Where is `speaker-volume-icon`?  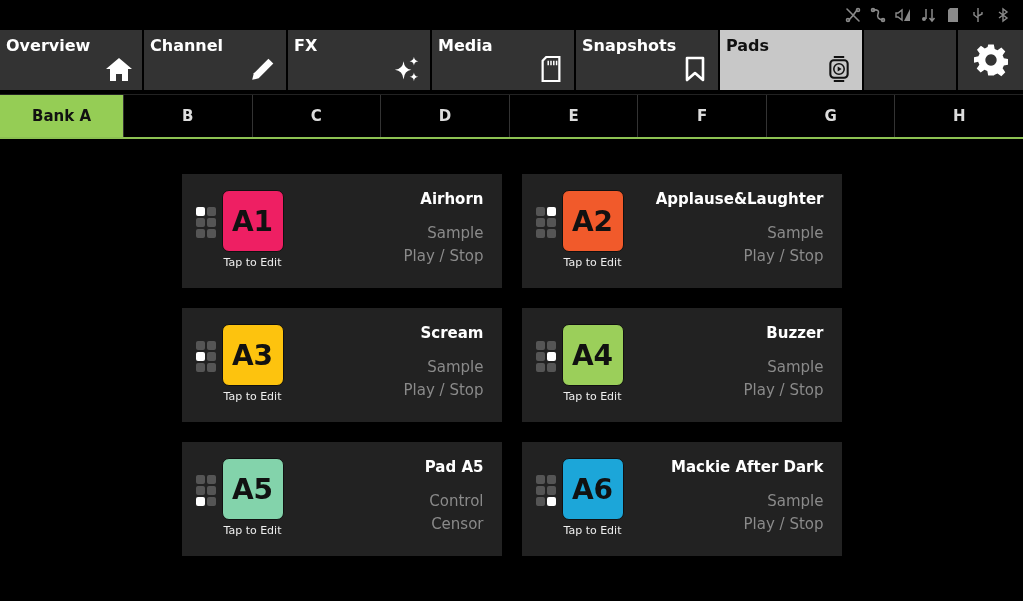 speaker-volume-icon is located at coordinates (903, 15).